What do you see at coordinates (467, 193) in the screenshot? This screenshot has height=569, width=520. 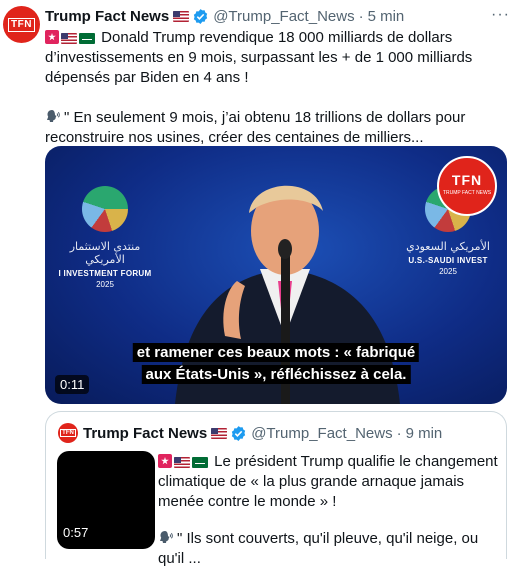 I see `tfn-watermark-subtext: TRUMP FACT NEWS` at bounding box center [467, 193].